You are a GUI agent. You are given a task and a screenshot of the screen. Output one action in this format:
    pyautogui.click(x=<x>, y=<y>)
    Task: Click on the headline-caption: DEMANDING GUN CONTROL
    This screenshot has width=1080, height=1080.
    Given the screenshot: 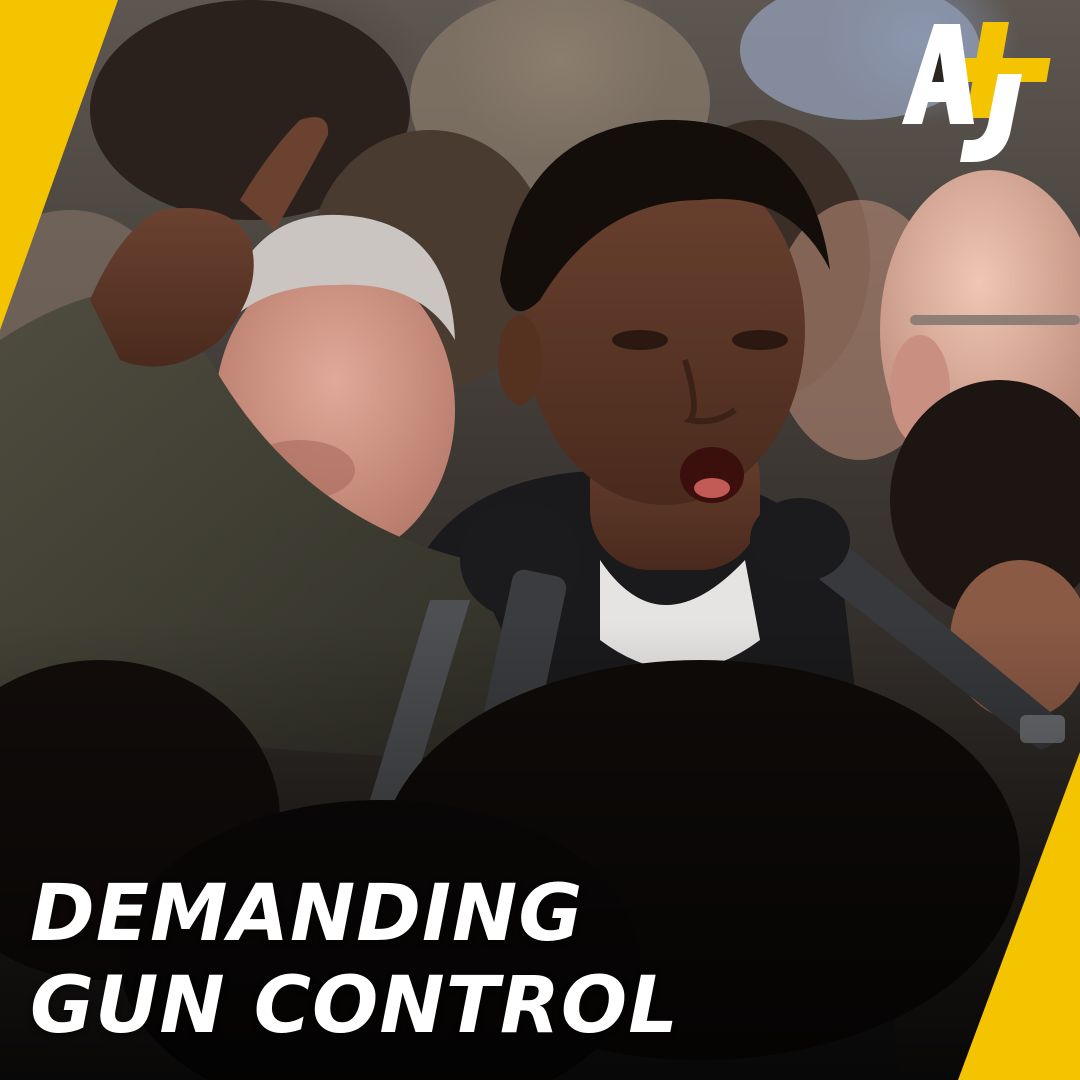 What is the action you would take?
    pyautogui.click(x=354, y=960)
    